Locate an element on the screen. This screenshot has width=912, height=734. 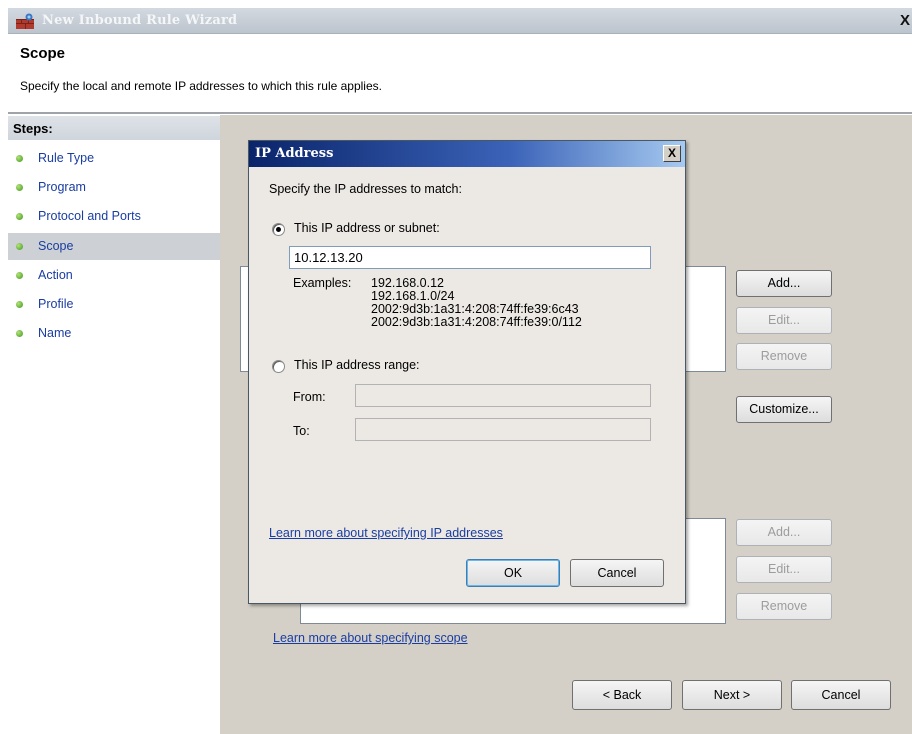
wizard-title: New Inbound Rule Wizard is located at coordinates (140, 20).